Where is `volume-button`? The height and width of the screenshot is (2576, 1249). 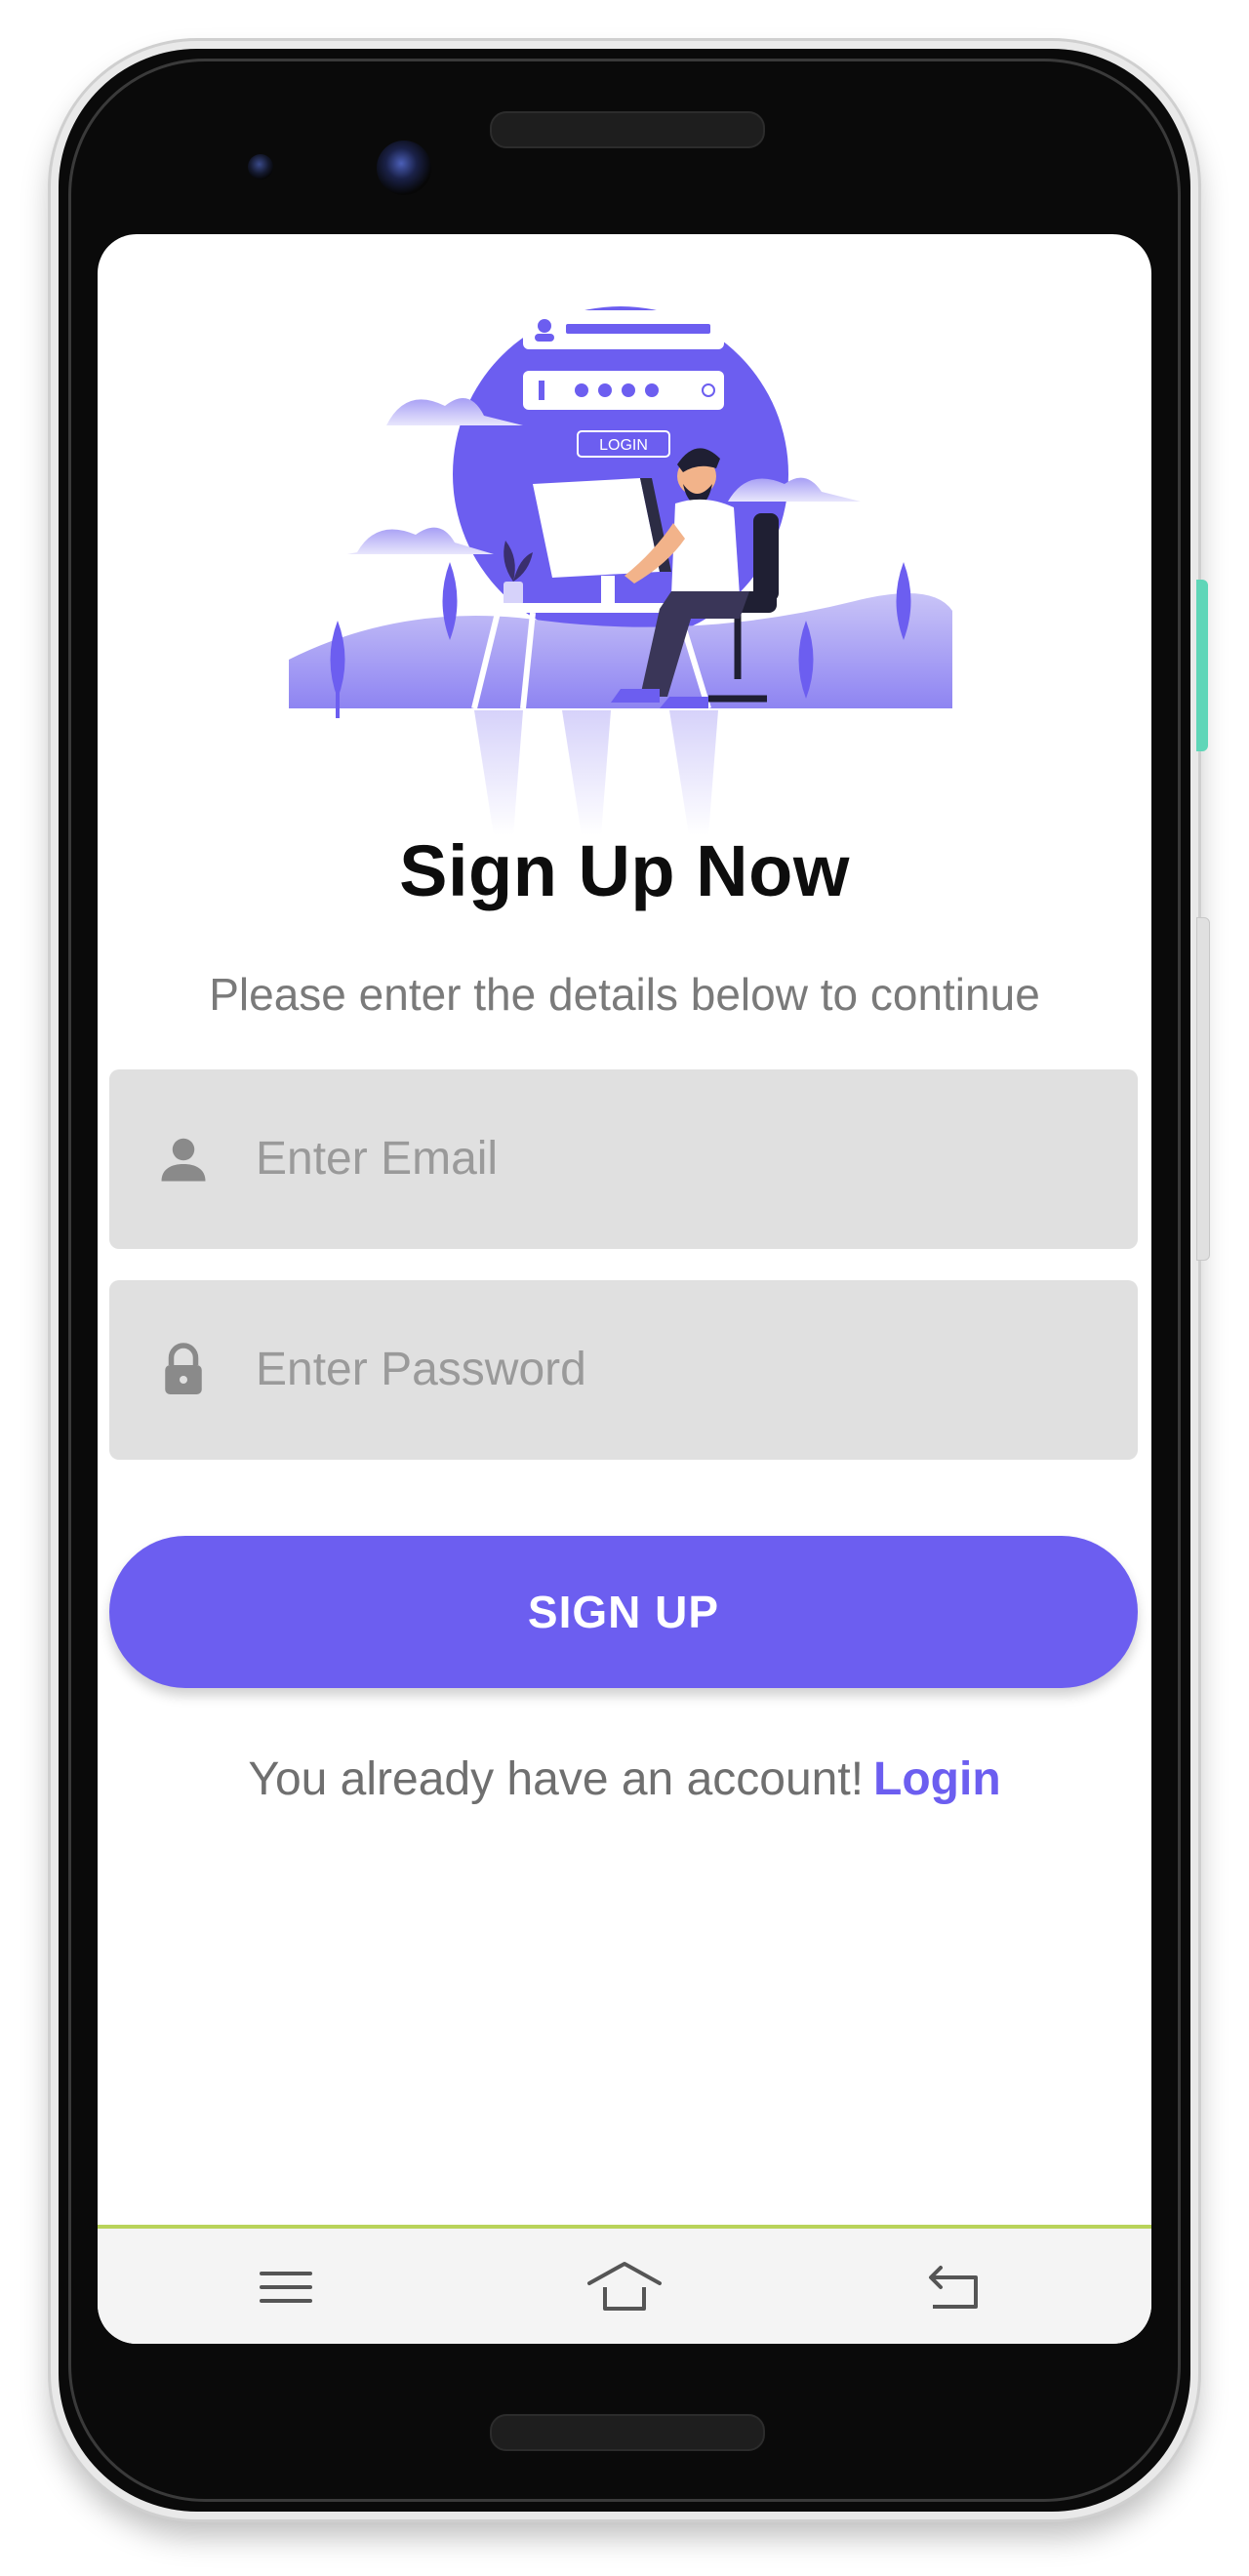 volume-button is located at coordinates (1203, 1089).